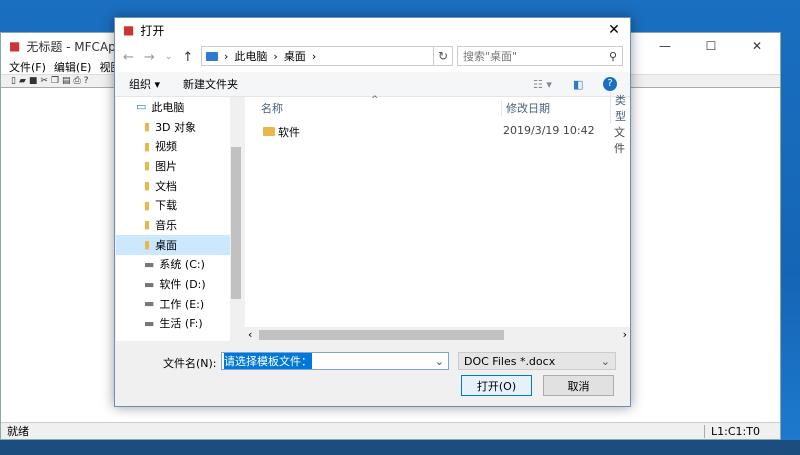 The width and height of the screenshot is (800, 455). I want to click on new-icon: ▯, so click(13, 81).